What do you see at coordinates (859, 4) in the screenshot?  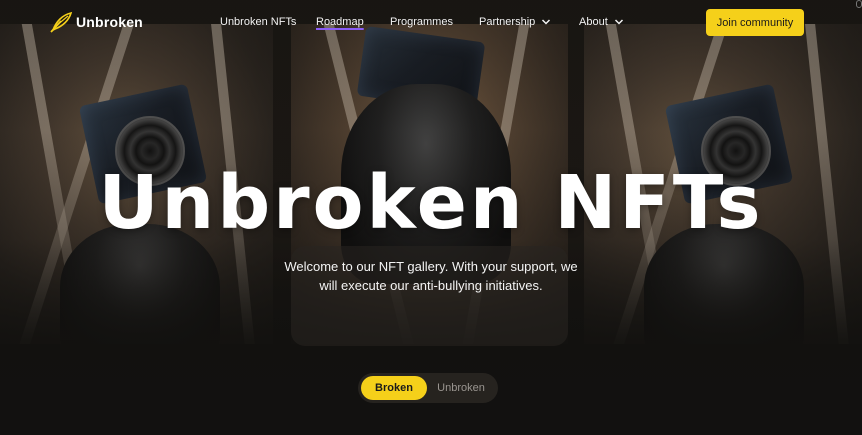 I see `scrollbar-thumb` at bounding box center [859, 4].